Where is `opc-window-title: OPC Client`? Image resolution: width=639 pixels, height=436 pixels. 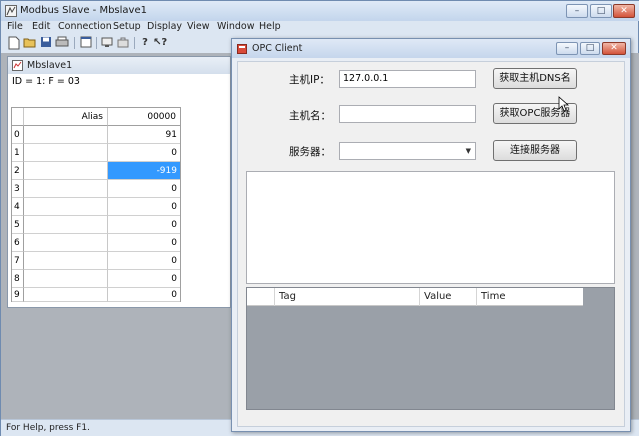
opc-window-title: OPC Client is located at coordinates (277, 48).